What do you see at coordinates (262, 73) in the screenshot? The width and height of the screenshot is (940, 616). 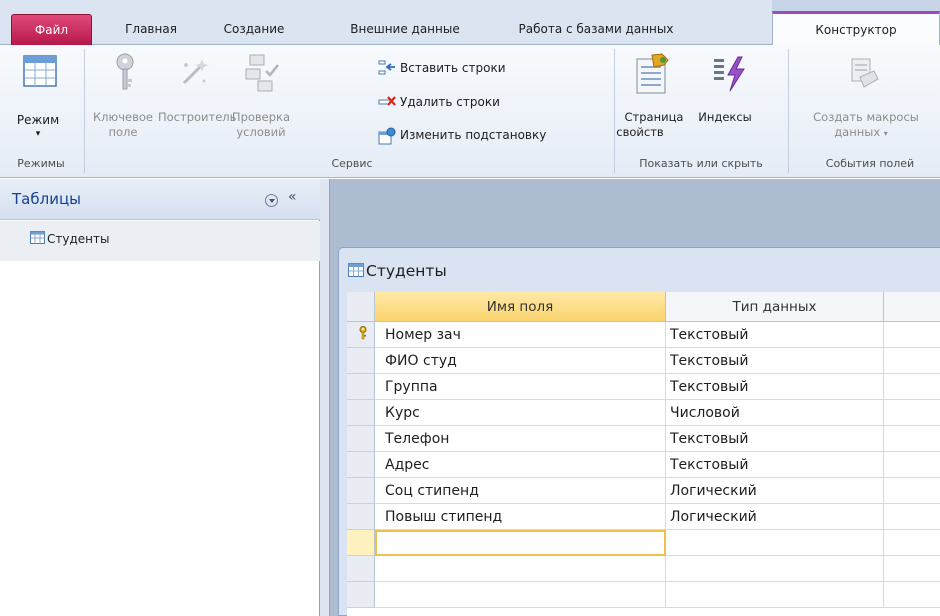 I see `check-conditions-icon` at bounding box center [262, 73].